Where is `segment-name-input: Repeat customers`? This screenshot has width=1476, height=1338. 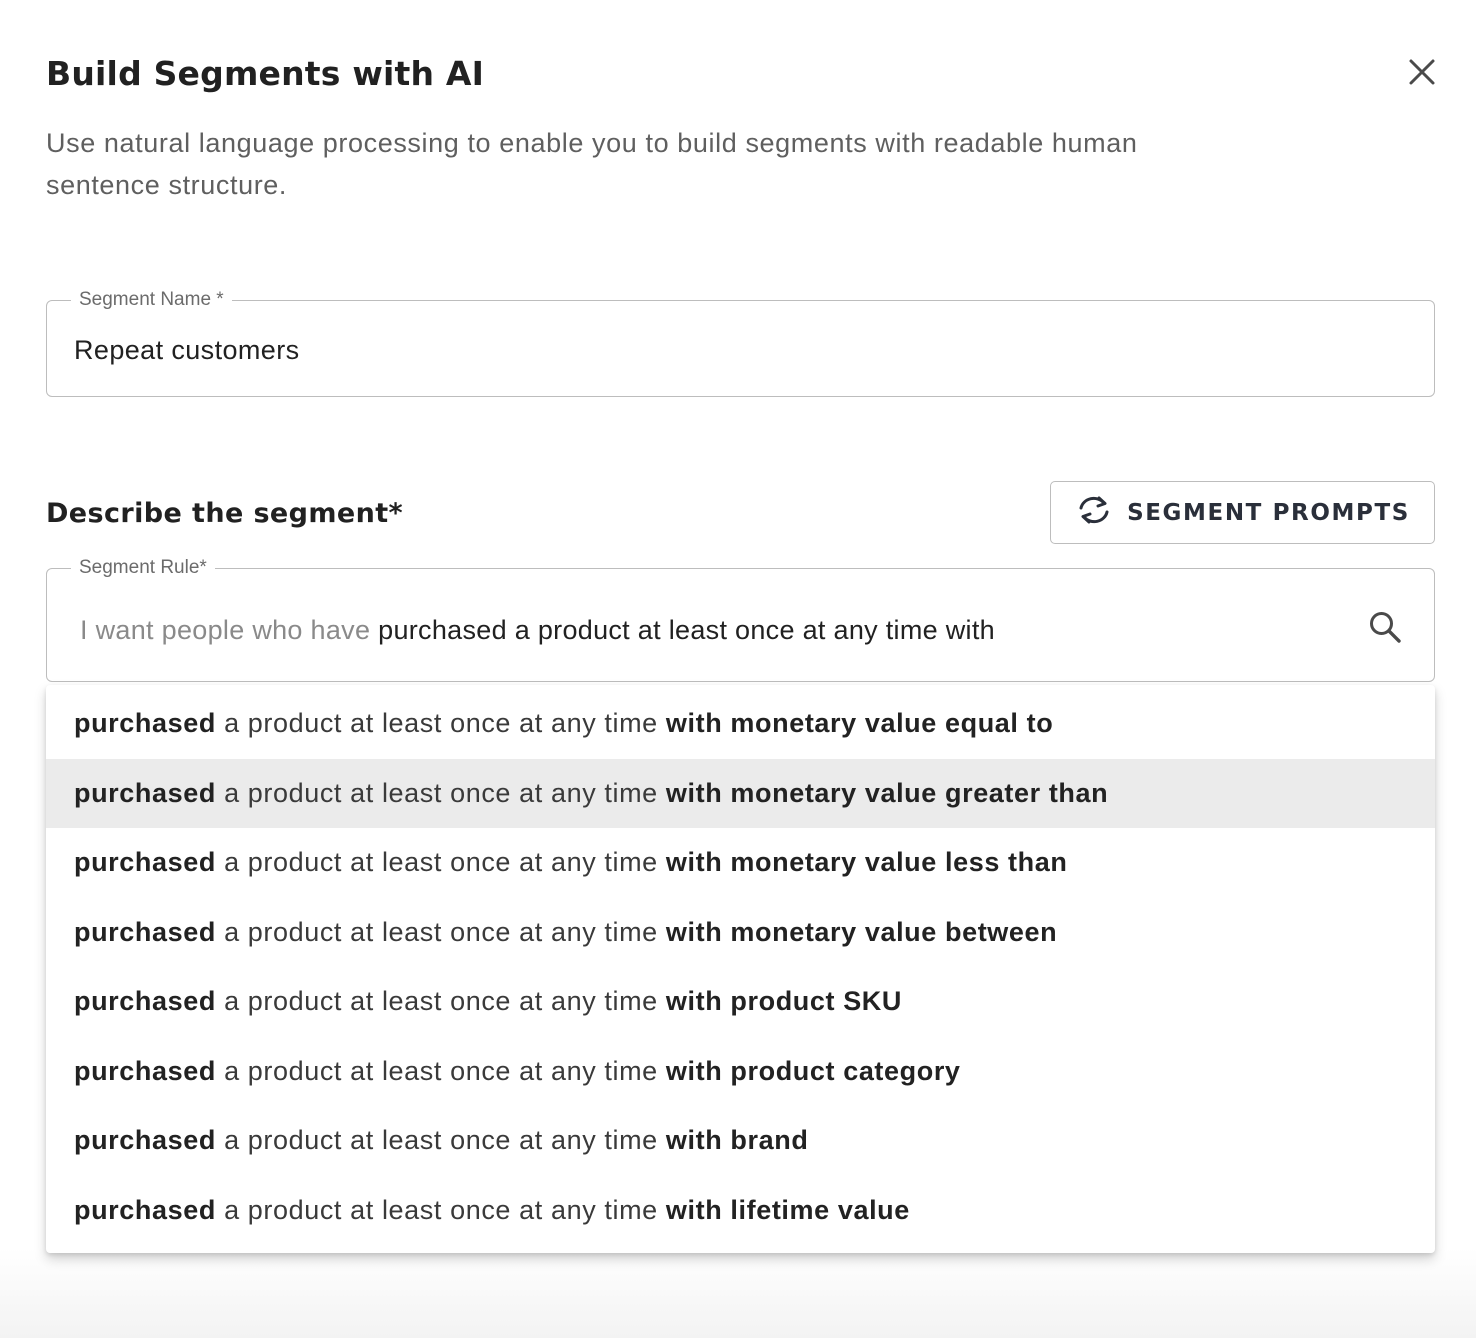 segment-name-input: Repeat customers is located at coordinates (187, 350).